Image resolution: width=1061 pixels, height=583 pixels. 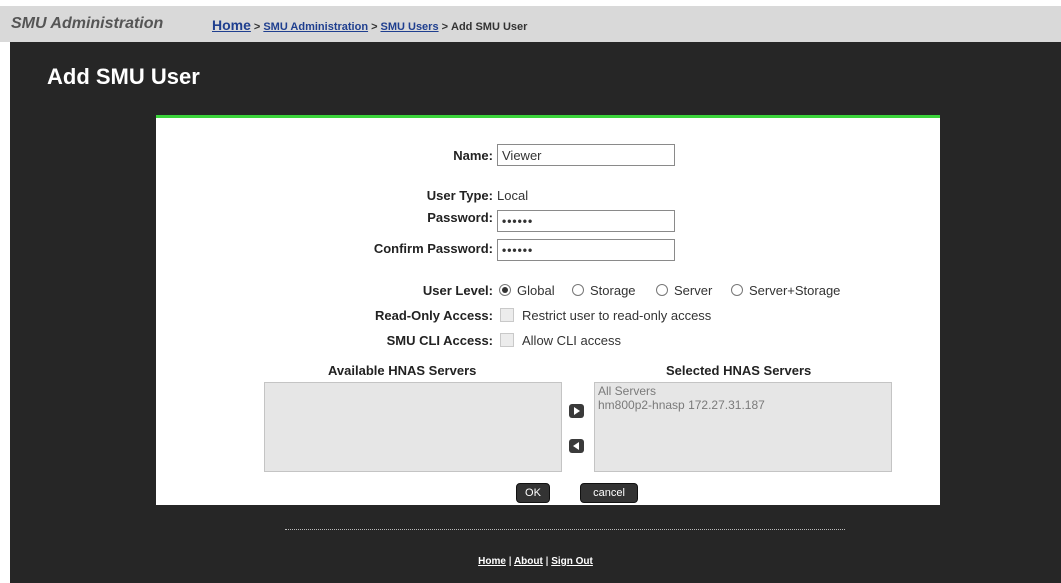 I want to click on password-label: Password:, so click(x=460, y=217).